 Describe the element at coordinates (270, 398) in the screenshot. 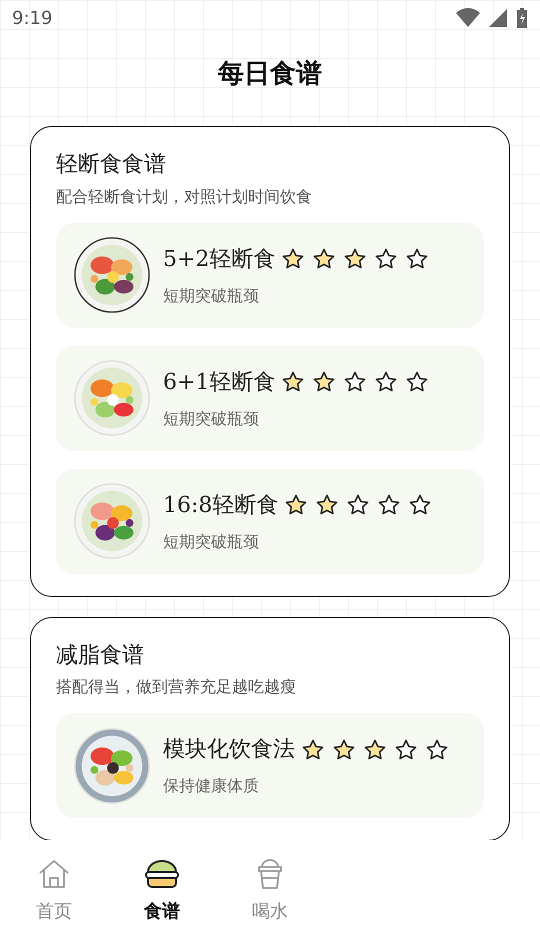

I see `recipe-item: 6+1轻断食 短期突破瓶颈` at that location.